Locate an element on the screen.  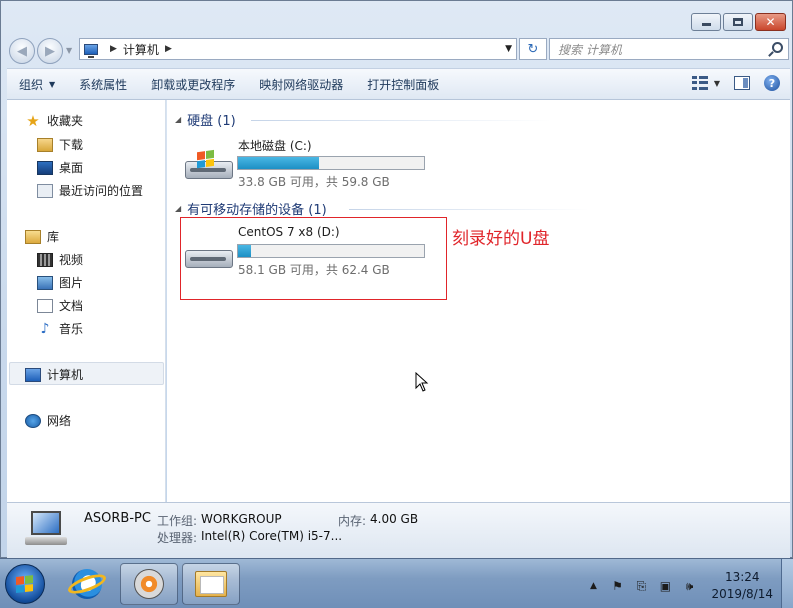
nav-item-music: ♪ 音乐 is located at coordinates (60, 328).